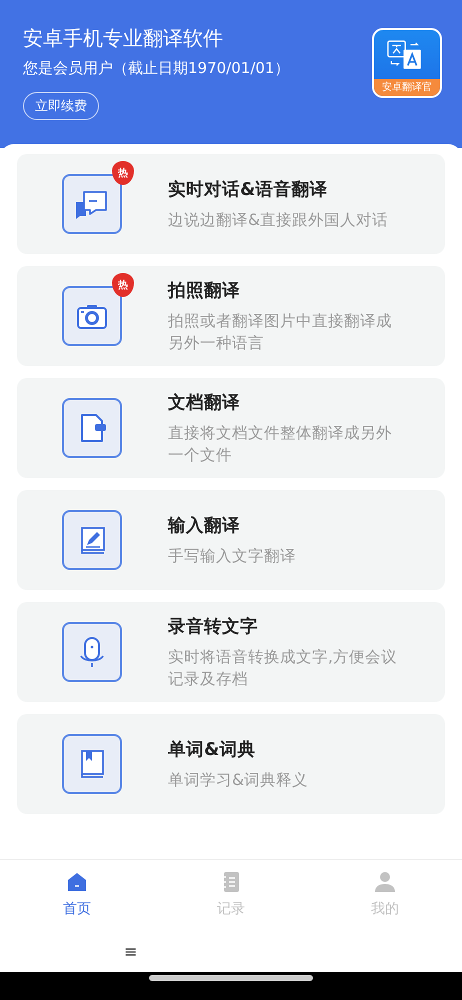 This screenshot has height=1000, width=462. What do you see at coordinates (92, 540) in the screenshot?
I see `pencil-book-icon` at bounding box center [92, 540].